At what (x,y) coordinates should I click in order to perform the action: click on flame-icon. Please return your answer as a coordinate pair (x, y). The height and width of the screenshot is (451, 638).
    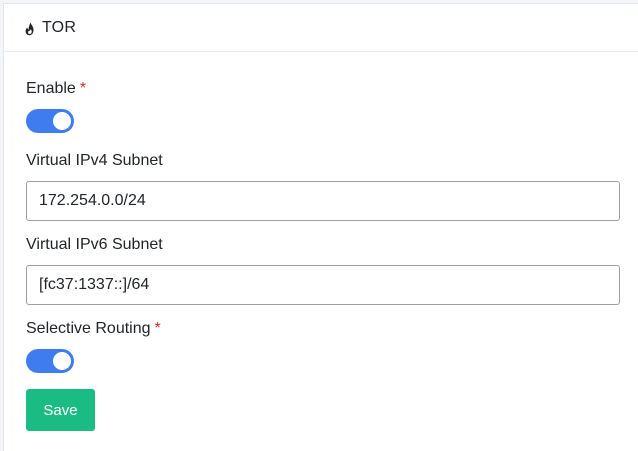
    Looking at the image, I should click on (30, 29).